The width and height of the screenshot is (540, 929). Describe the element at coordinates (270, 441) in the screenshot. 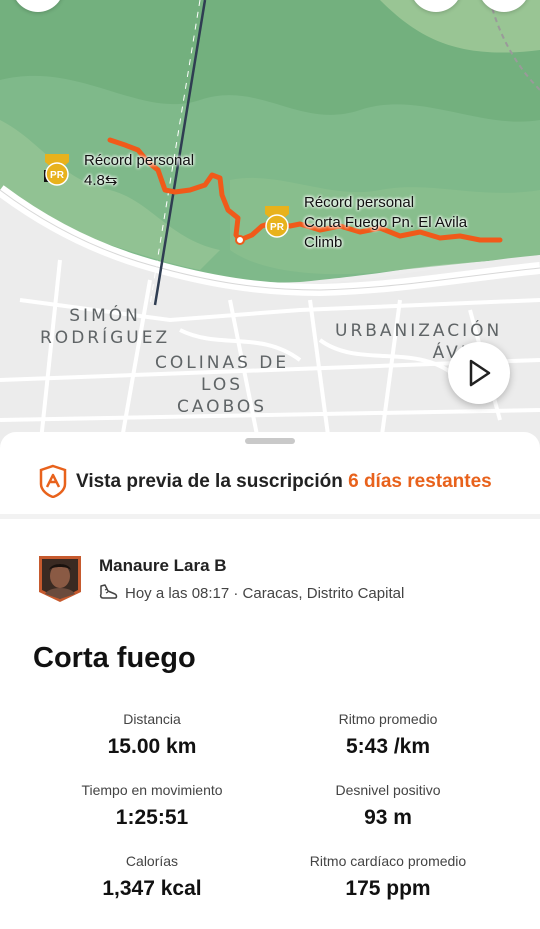

I see `drag-handle` at that location.